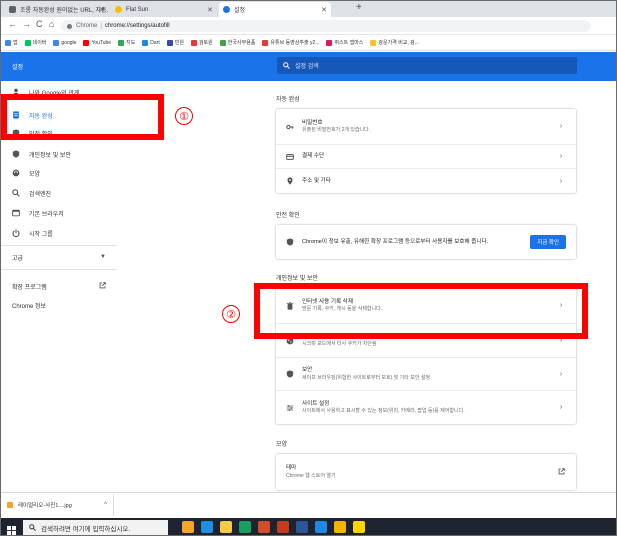 This screenshot has height=536, width=617. Describe the element at coordinates (29, 306) in the screenshot. I see `sidebar-item-label: Chrome 정보` at that location.